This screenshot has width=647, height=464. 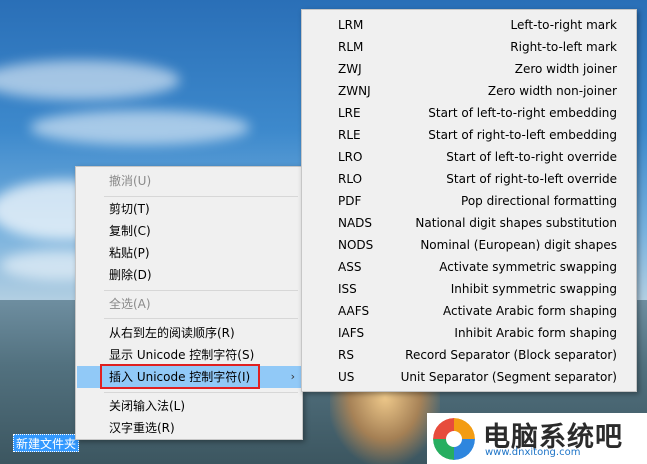 What do you see at coordinates (516, 223) in the screenshot?
I see `submenu-item-description: National digit shapes substitution` at bounding box center [516, 223].